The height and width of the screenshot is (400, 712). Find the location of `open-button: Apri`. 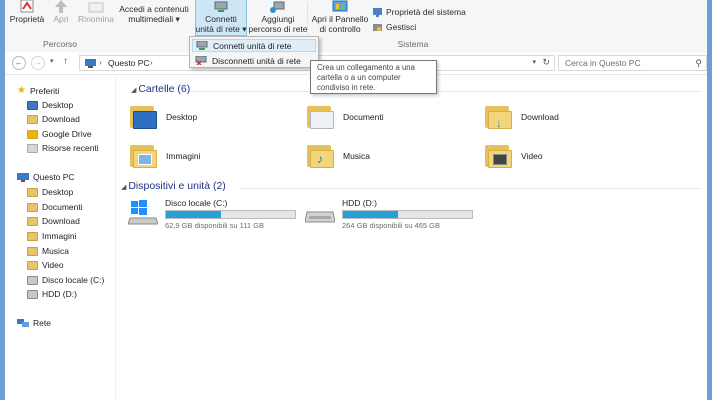

open-button: Apri is located at coordinates (61, 12).